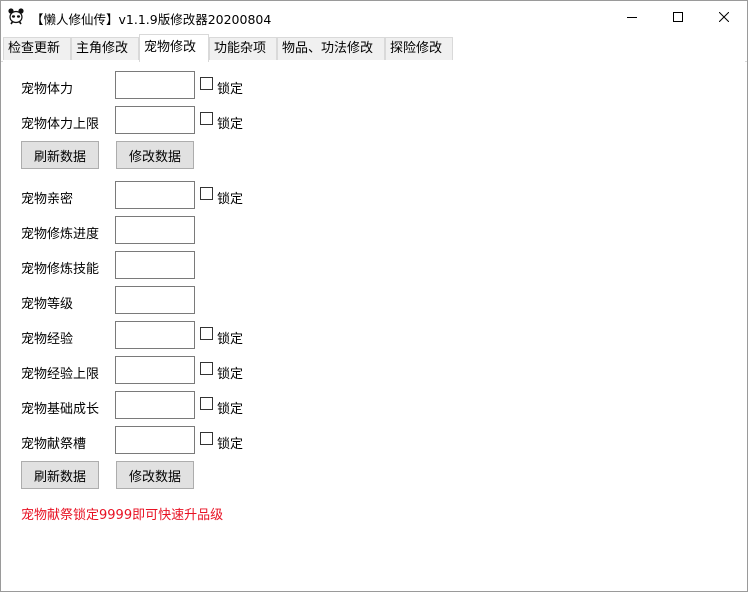 Image resolution: width=748 pixels, height=592 pixels. What do you see at coordinates (243, 48) in the screenshot?
I see `tab-misc-functions: 功能杂项` at bounding box center [243, 48].